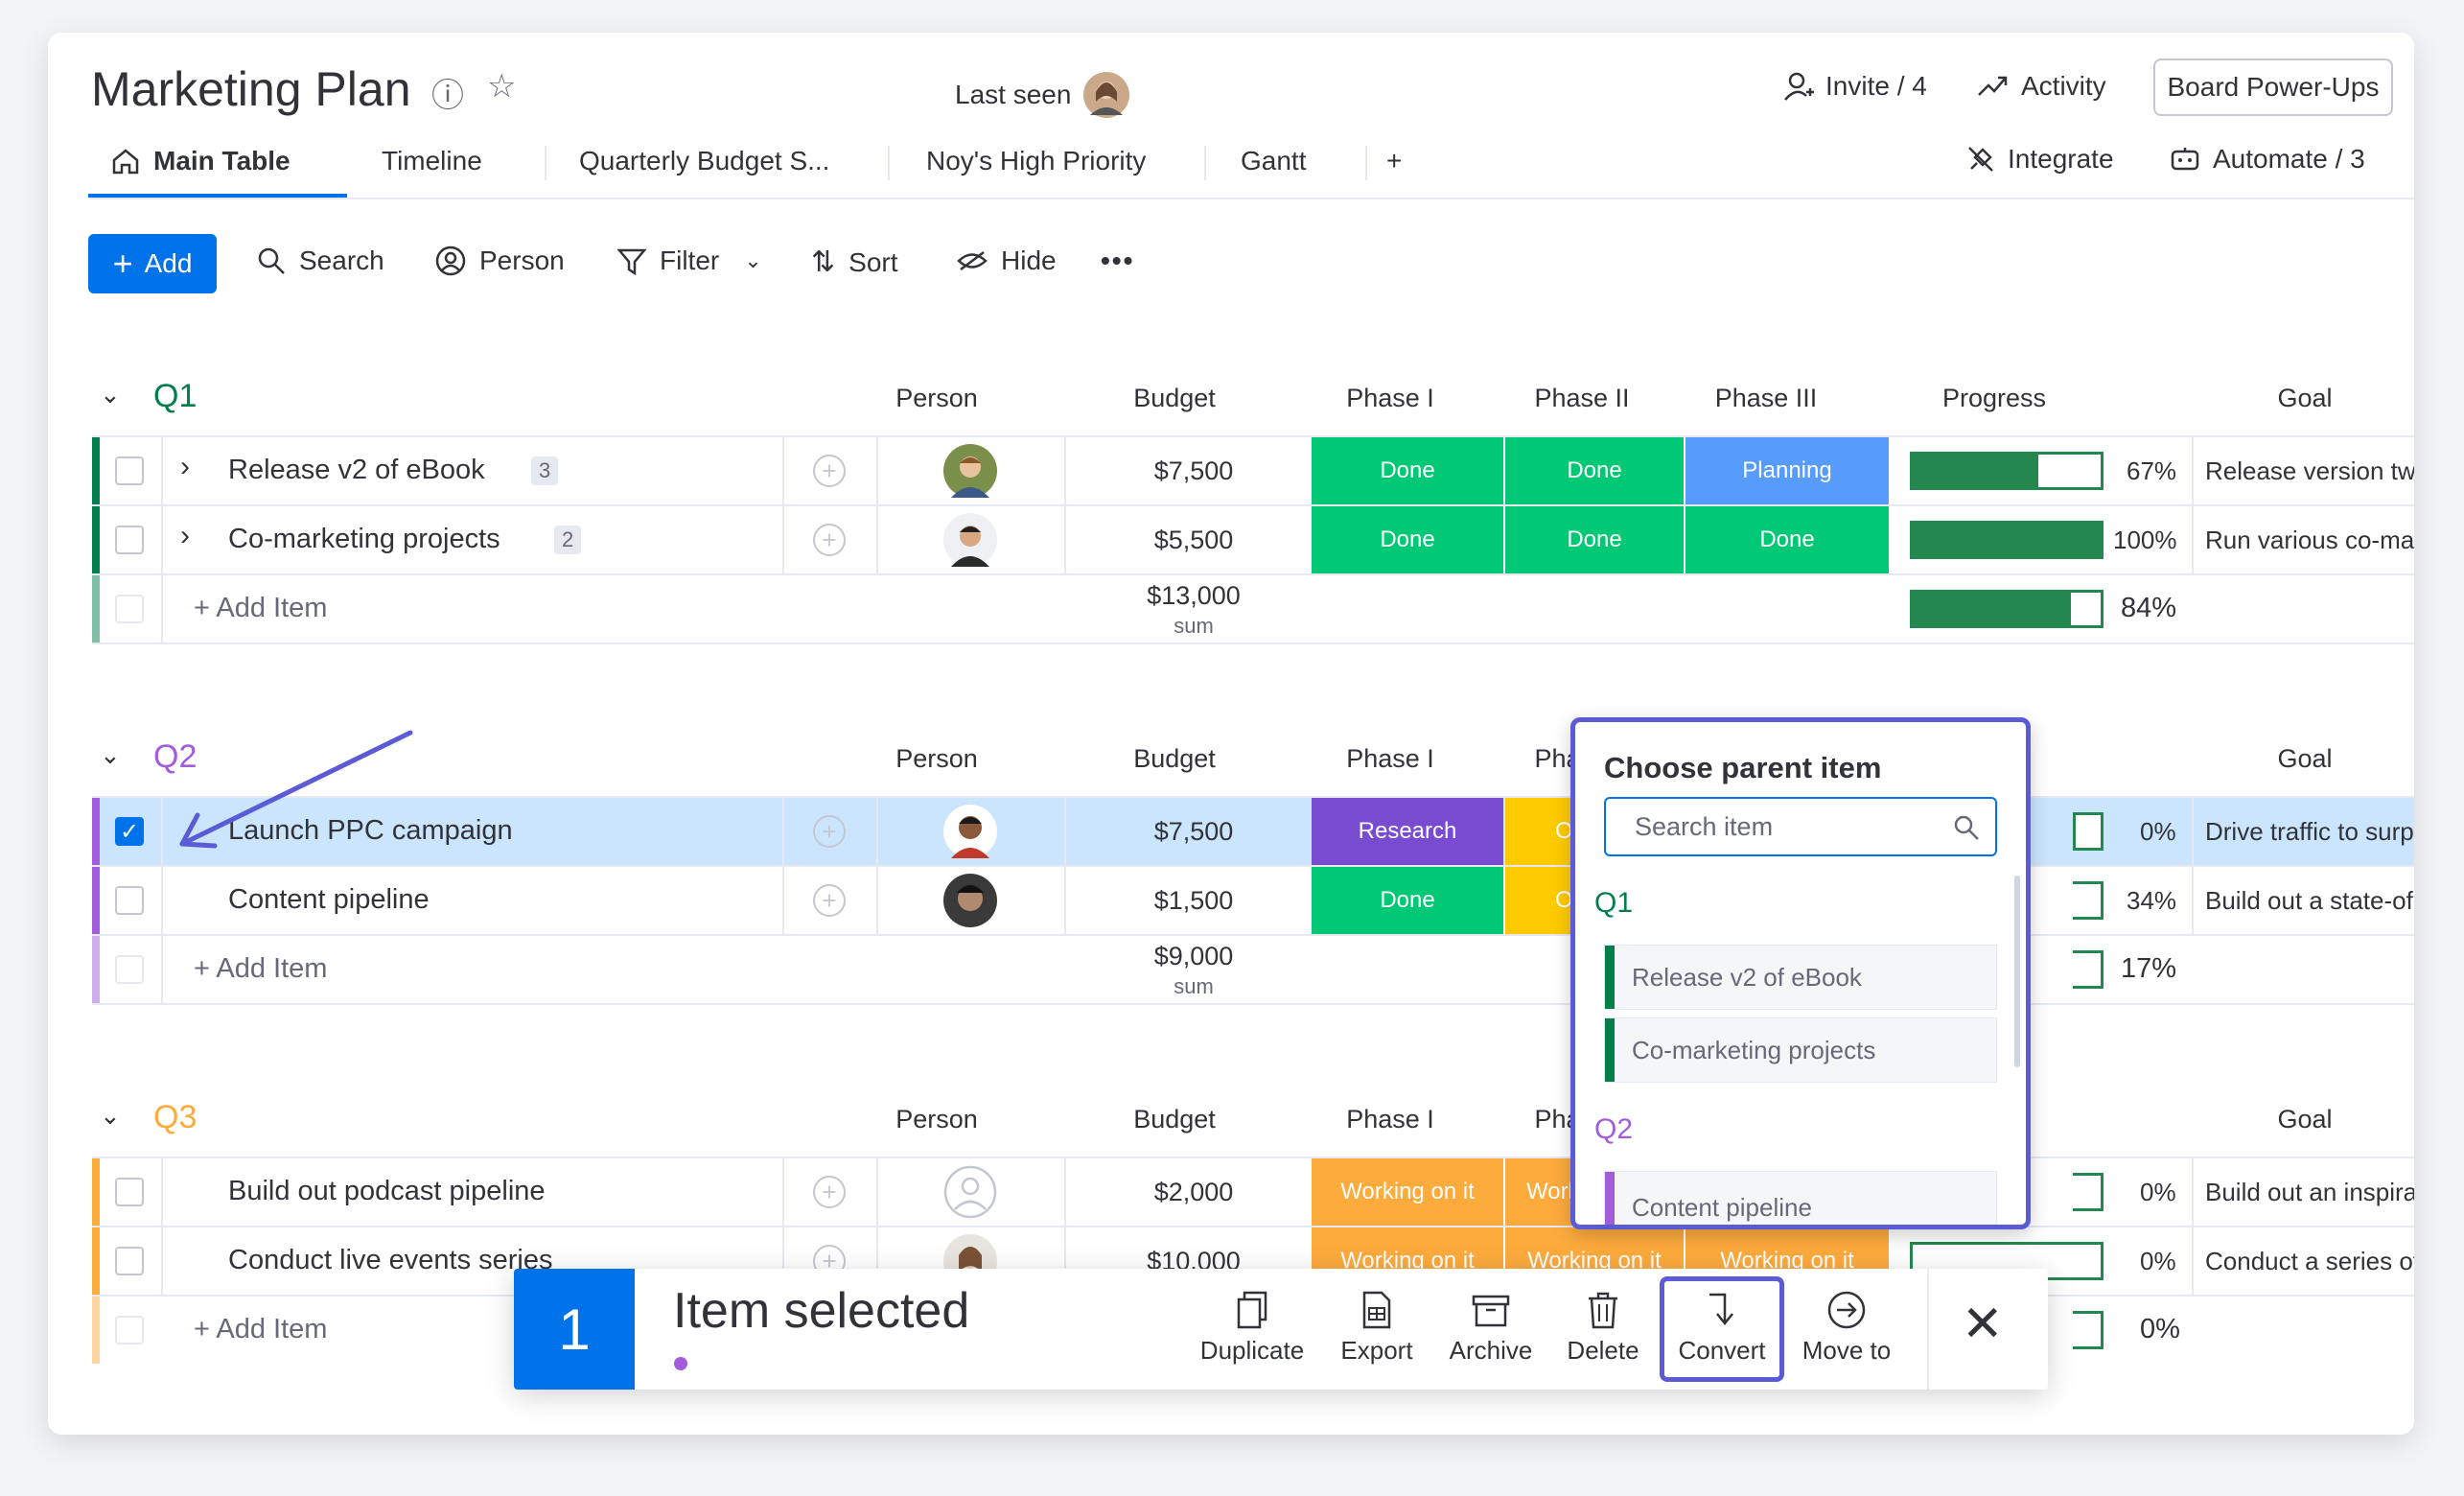  Describe the element at coordinates (690, 260) in the screenshot. I see `filter-button: Filter ⌄` at that location.